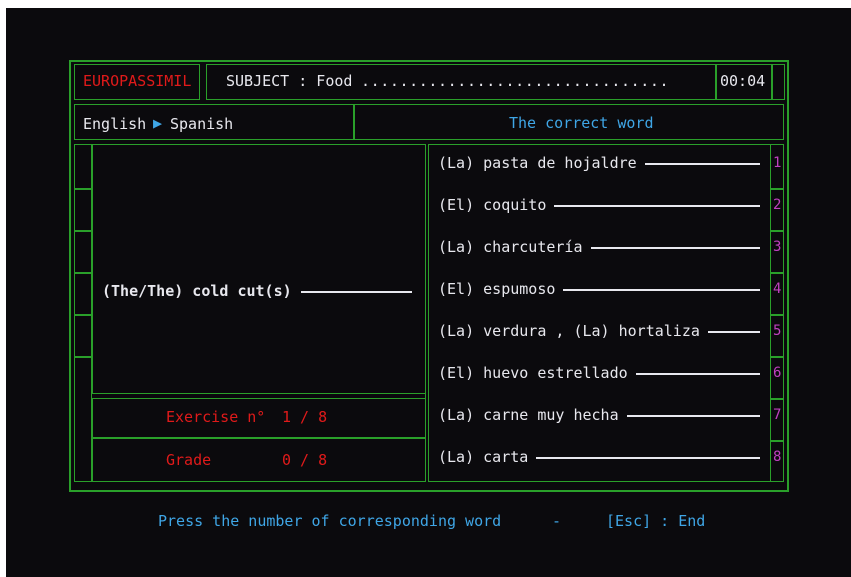  What do you see at coordinates (356, 292) in the screenshot?
I see `prompt-line` at bounding box center [356, 292].